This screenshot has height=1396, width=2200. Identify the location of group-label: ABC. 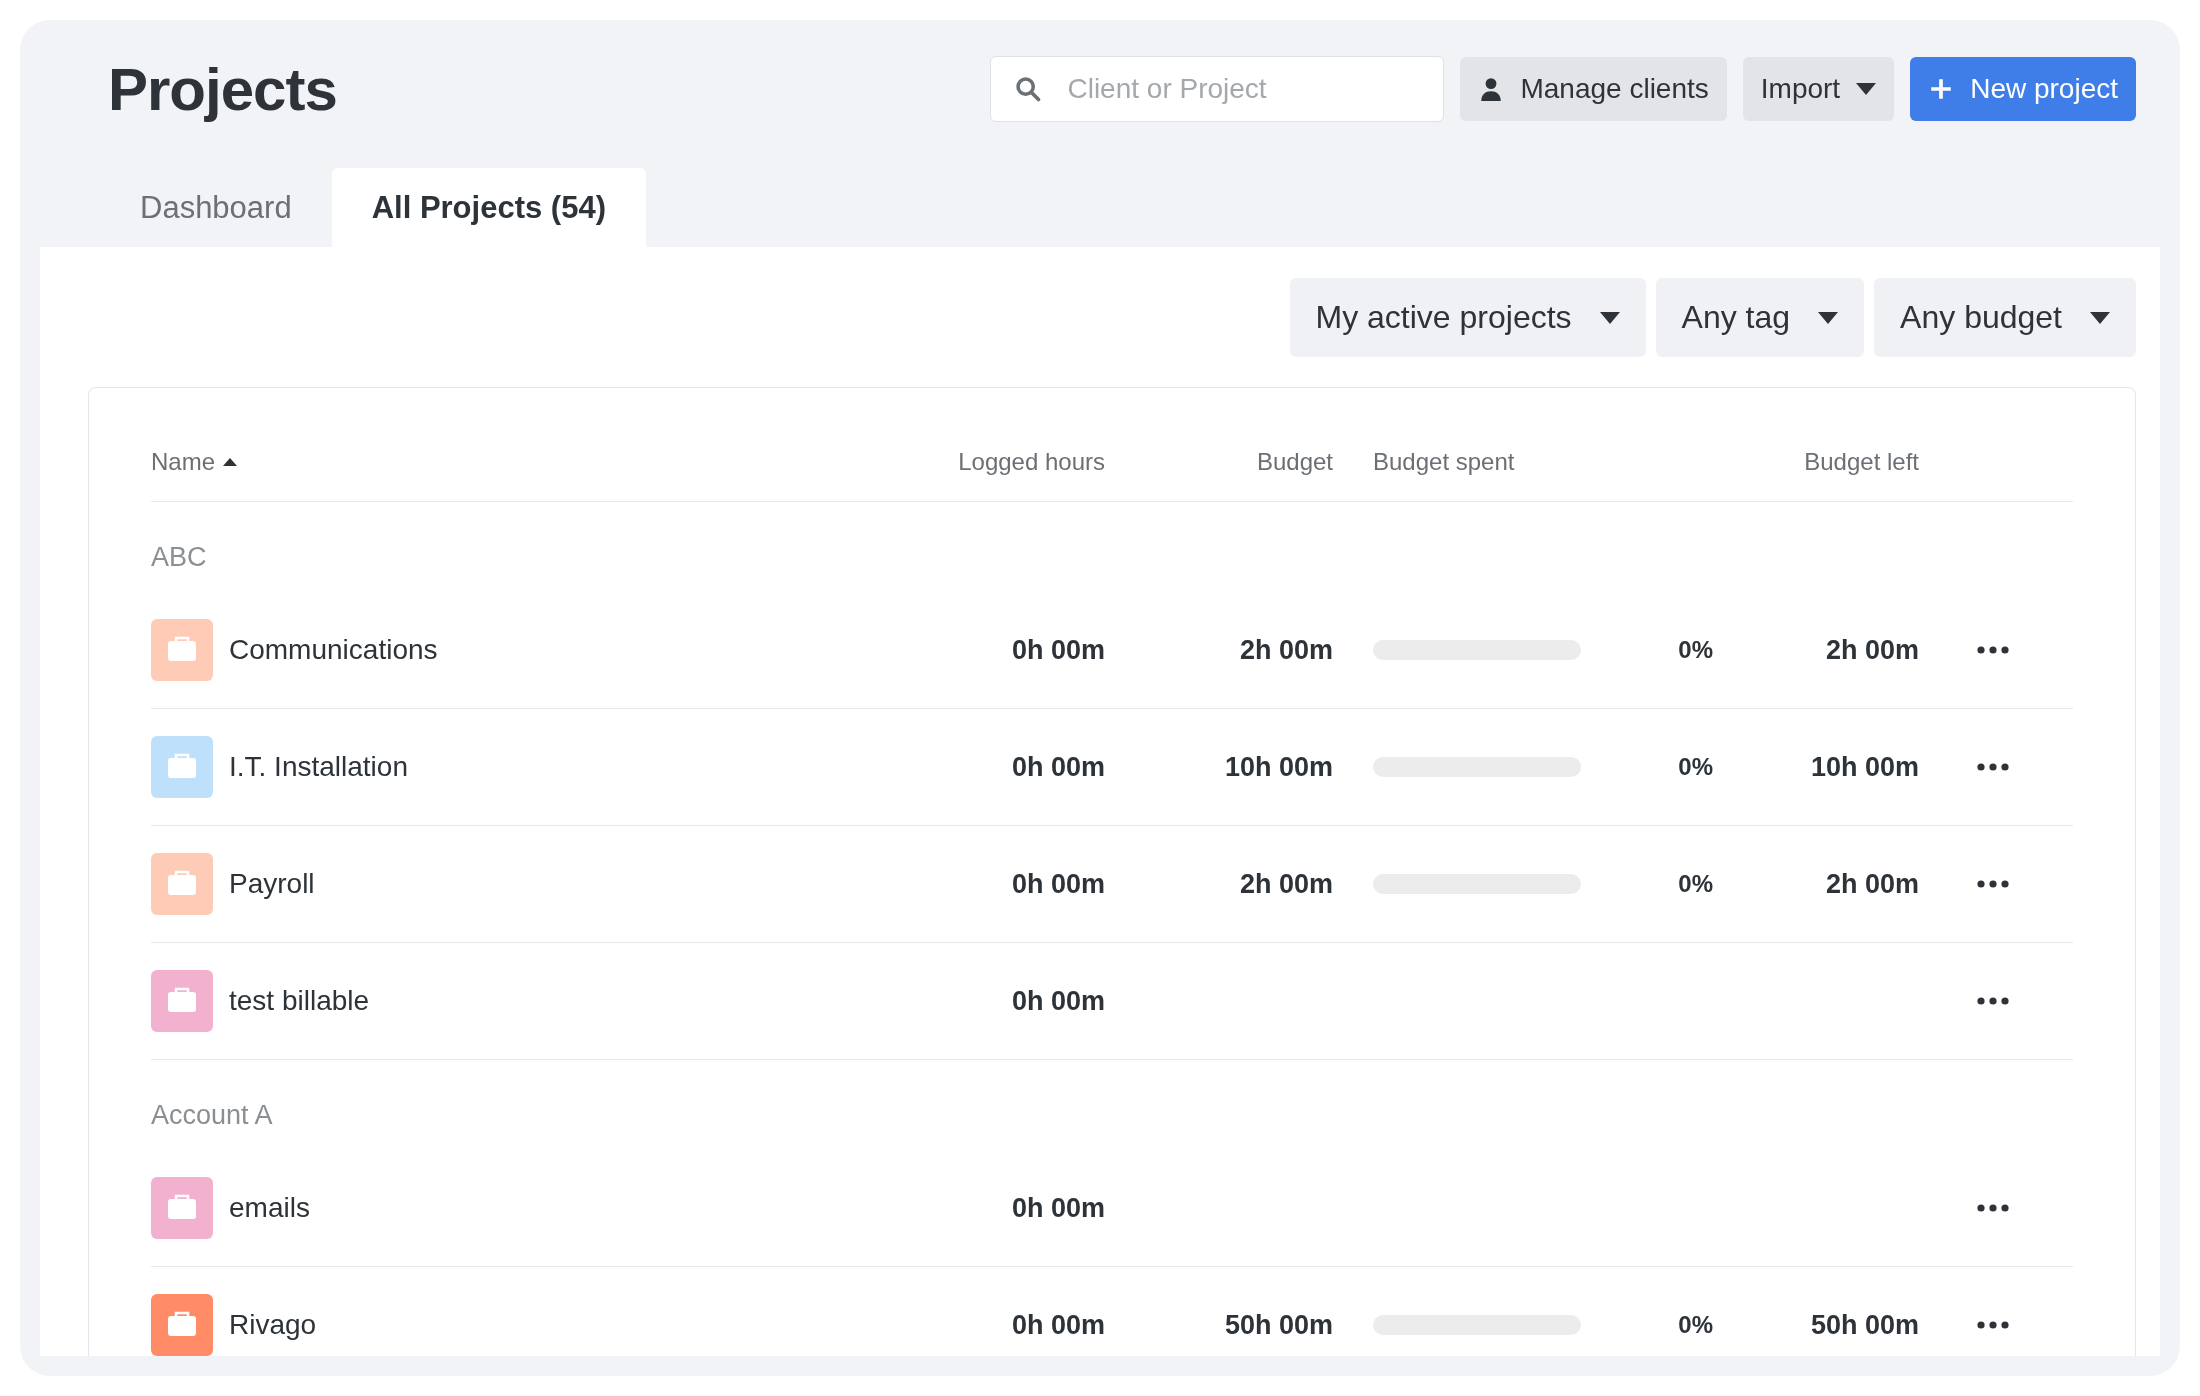
(179, 557).